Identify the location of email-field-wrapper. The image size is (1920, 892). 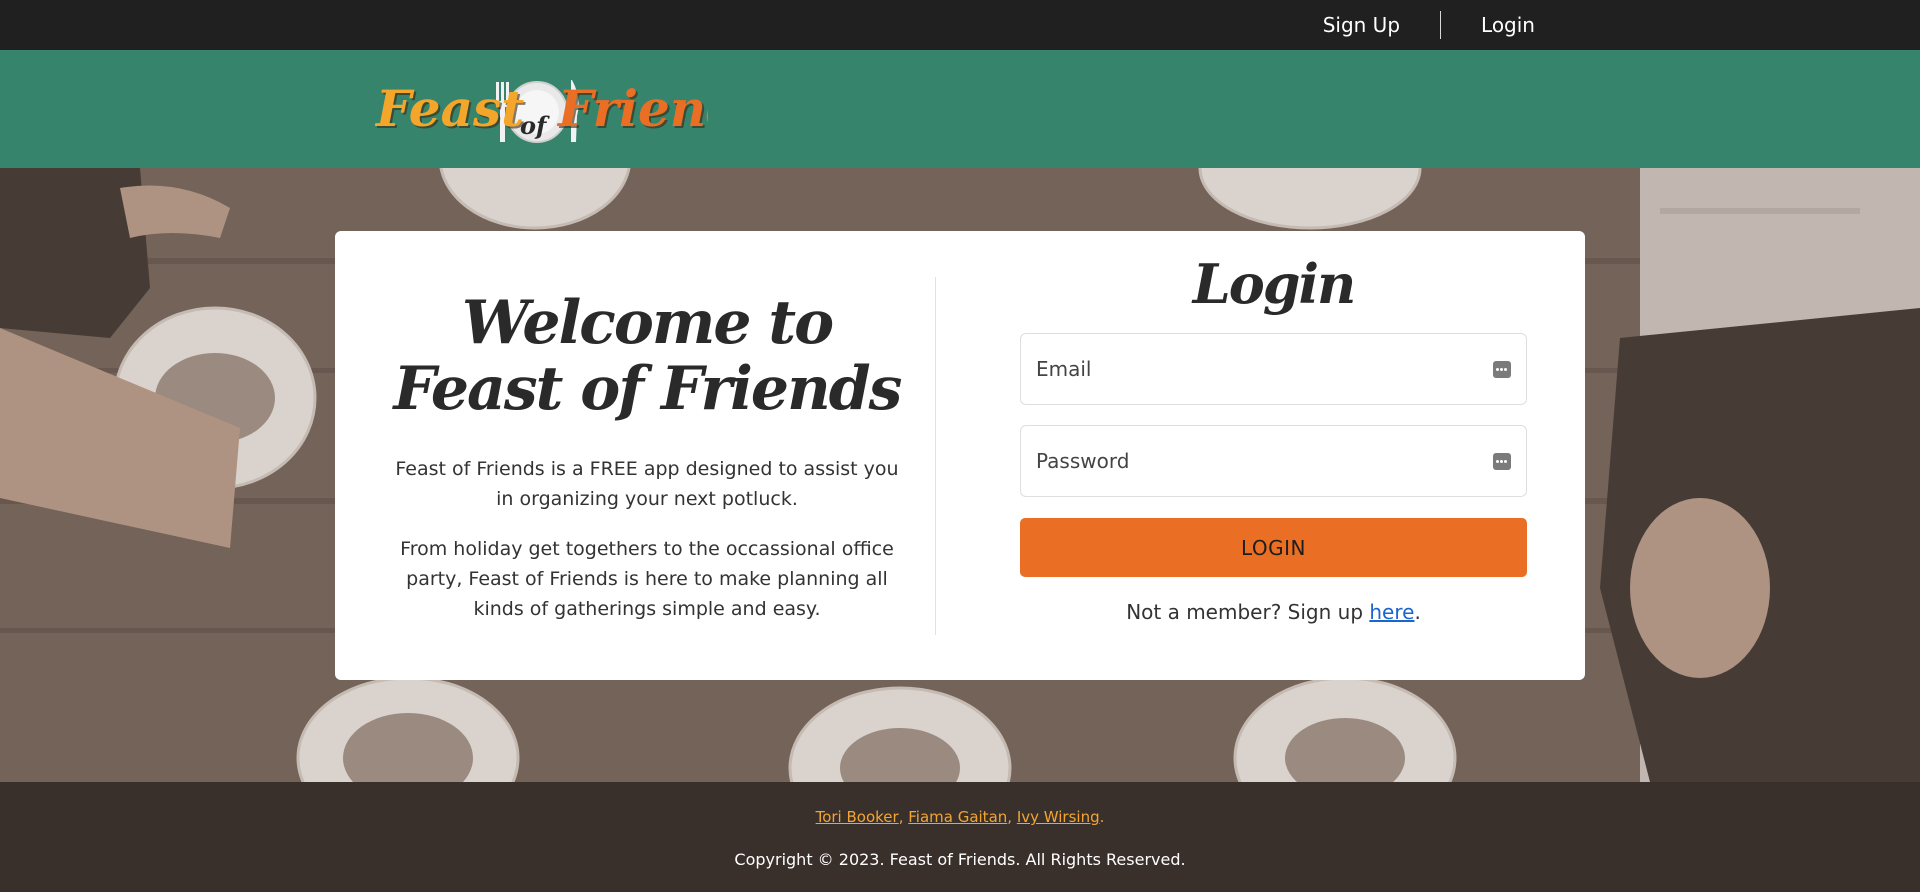
(1273, 369).